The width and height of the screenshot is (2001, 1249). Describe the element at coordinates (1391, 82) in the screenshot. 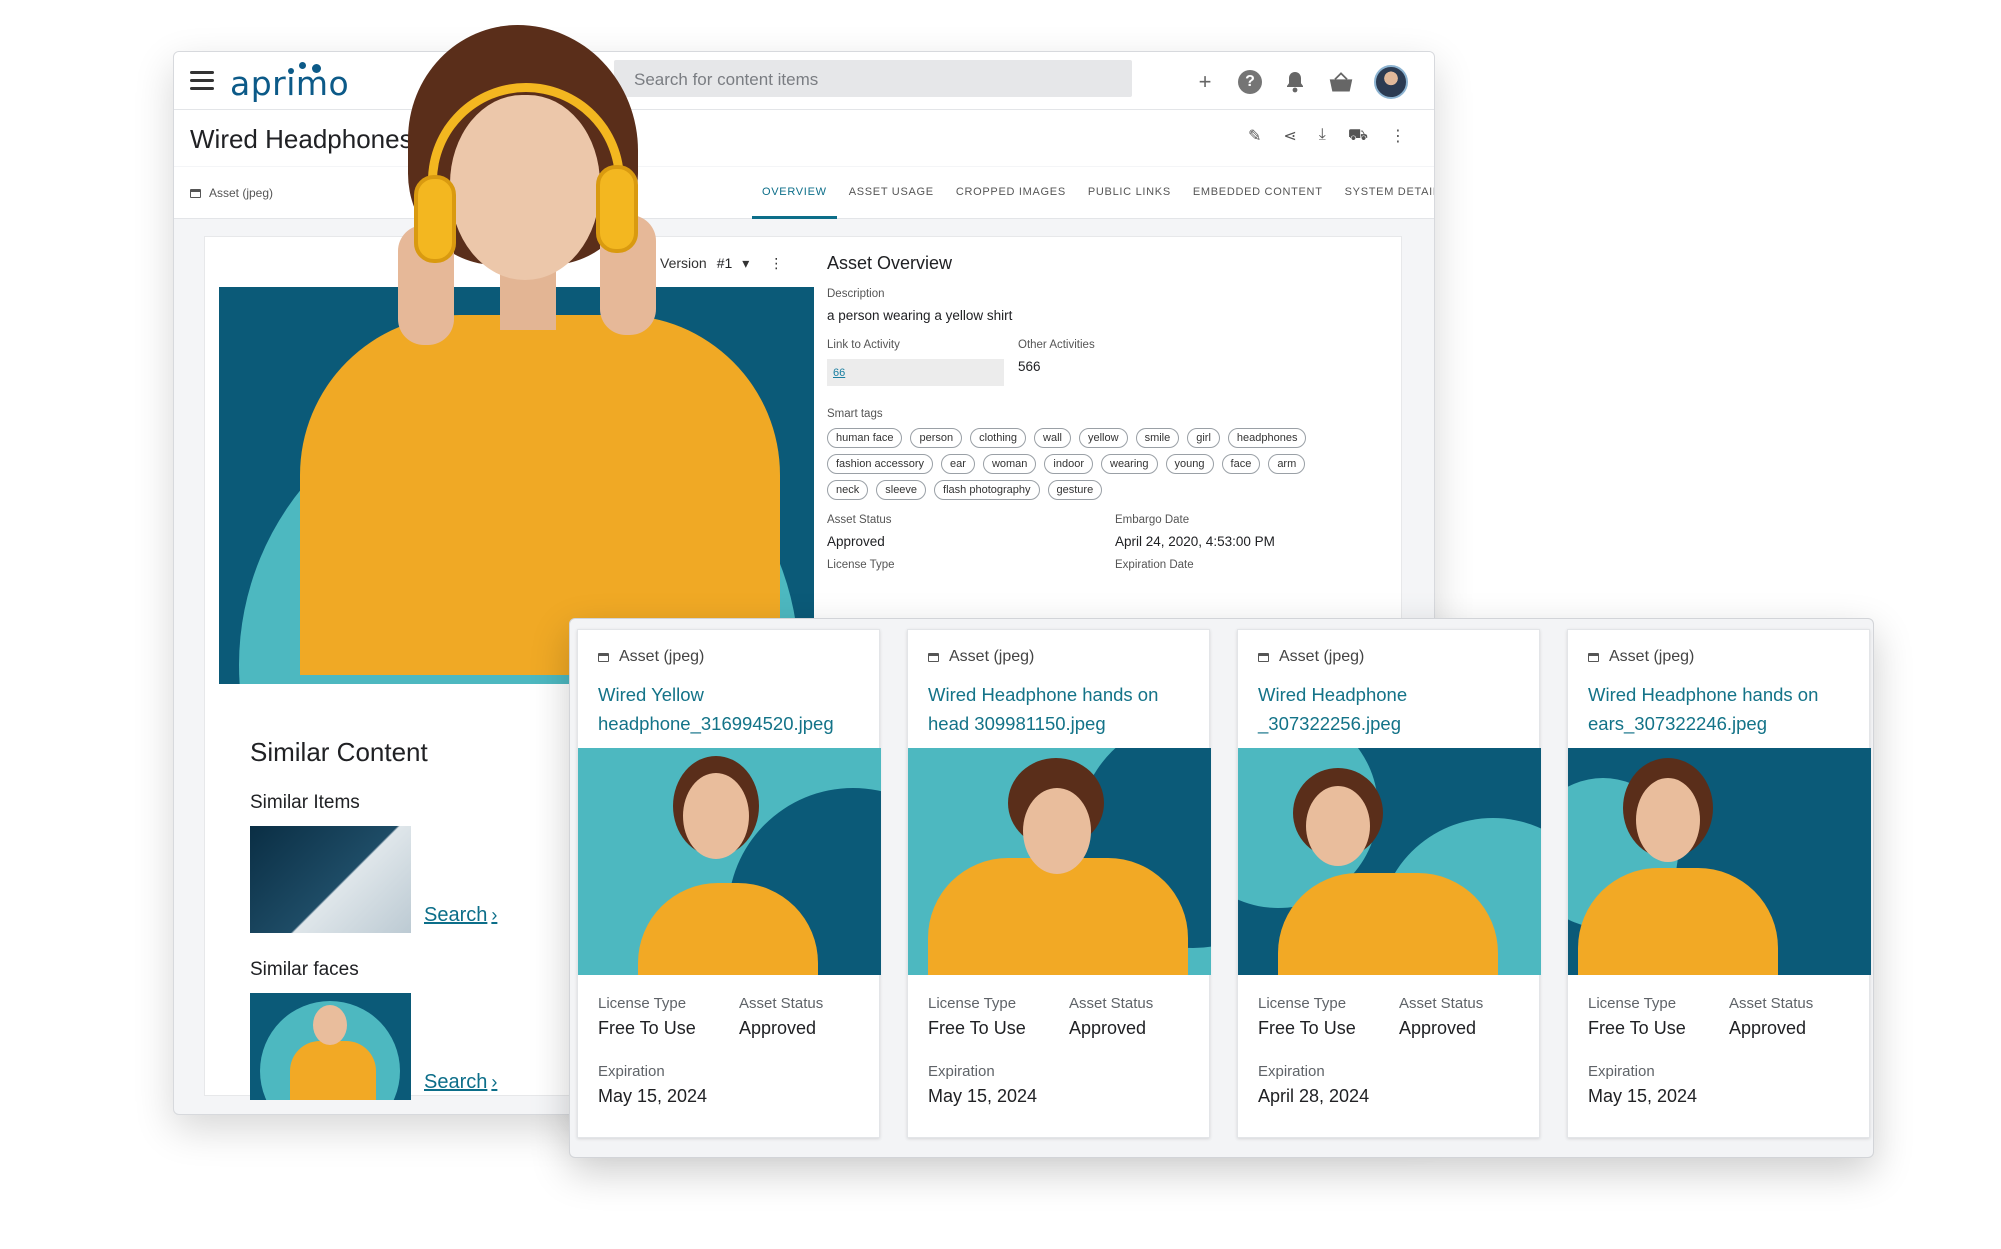

I see `user-avatar` at that location.